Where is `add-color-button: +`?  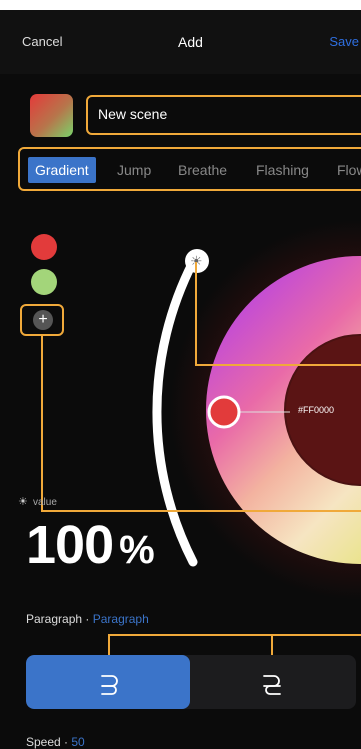 add-color-button: + is located at coordinates (43, 320).